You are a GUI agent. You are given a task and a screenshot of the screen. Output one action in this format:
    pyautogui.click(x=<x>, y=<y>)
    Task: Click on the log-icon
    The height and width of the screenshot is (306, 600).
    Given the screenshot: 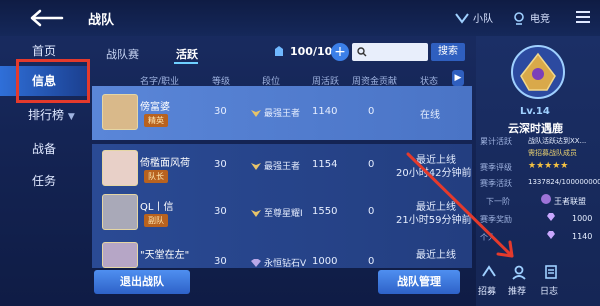 What is the action you would take?
    pyautogui.click(x=551, y=272)
    